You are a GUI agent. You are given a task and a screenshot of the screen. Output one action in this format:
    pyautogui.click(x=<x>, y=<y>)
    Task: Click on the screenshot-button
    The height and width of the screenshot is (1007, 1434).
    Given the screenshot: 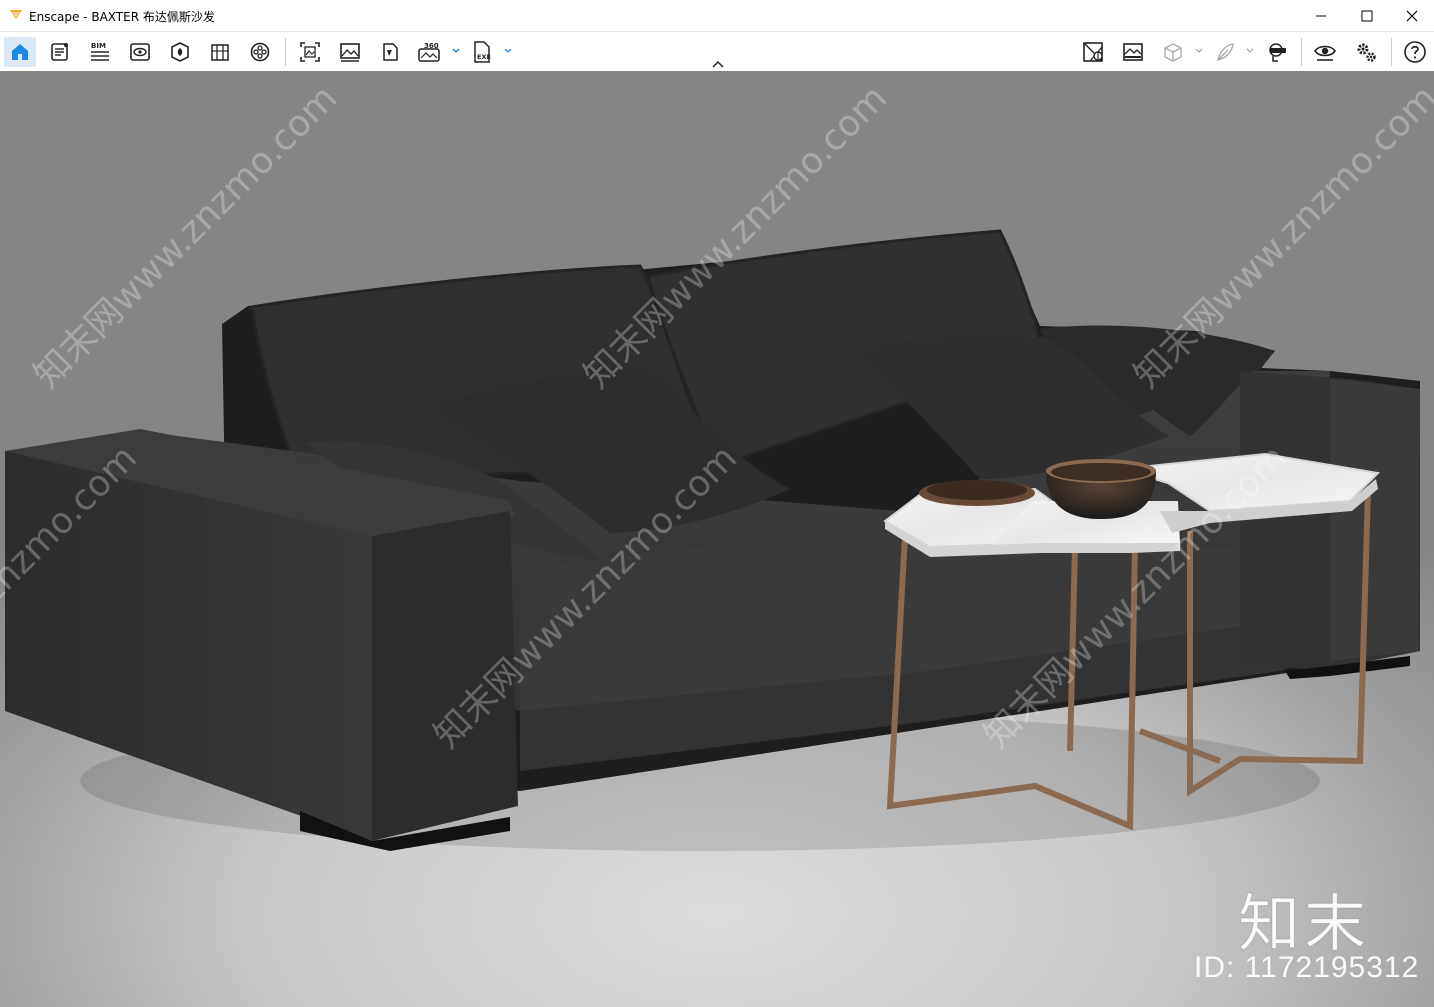 What is the action you would take?
    pyautogui.click(x=310, y=52)
    